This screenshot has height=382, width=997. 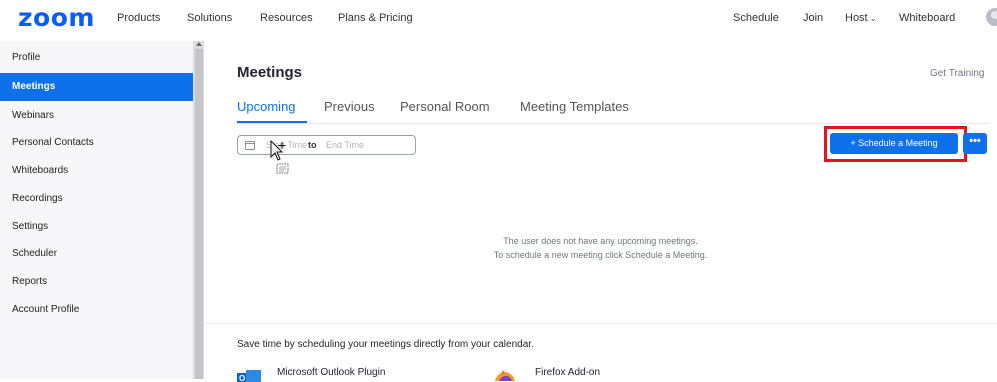 I want to click on scroll-up-arrow-icon, so click(x=199, y=44).